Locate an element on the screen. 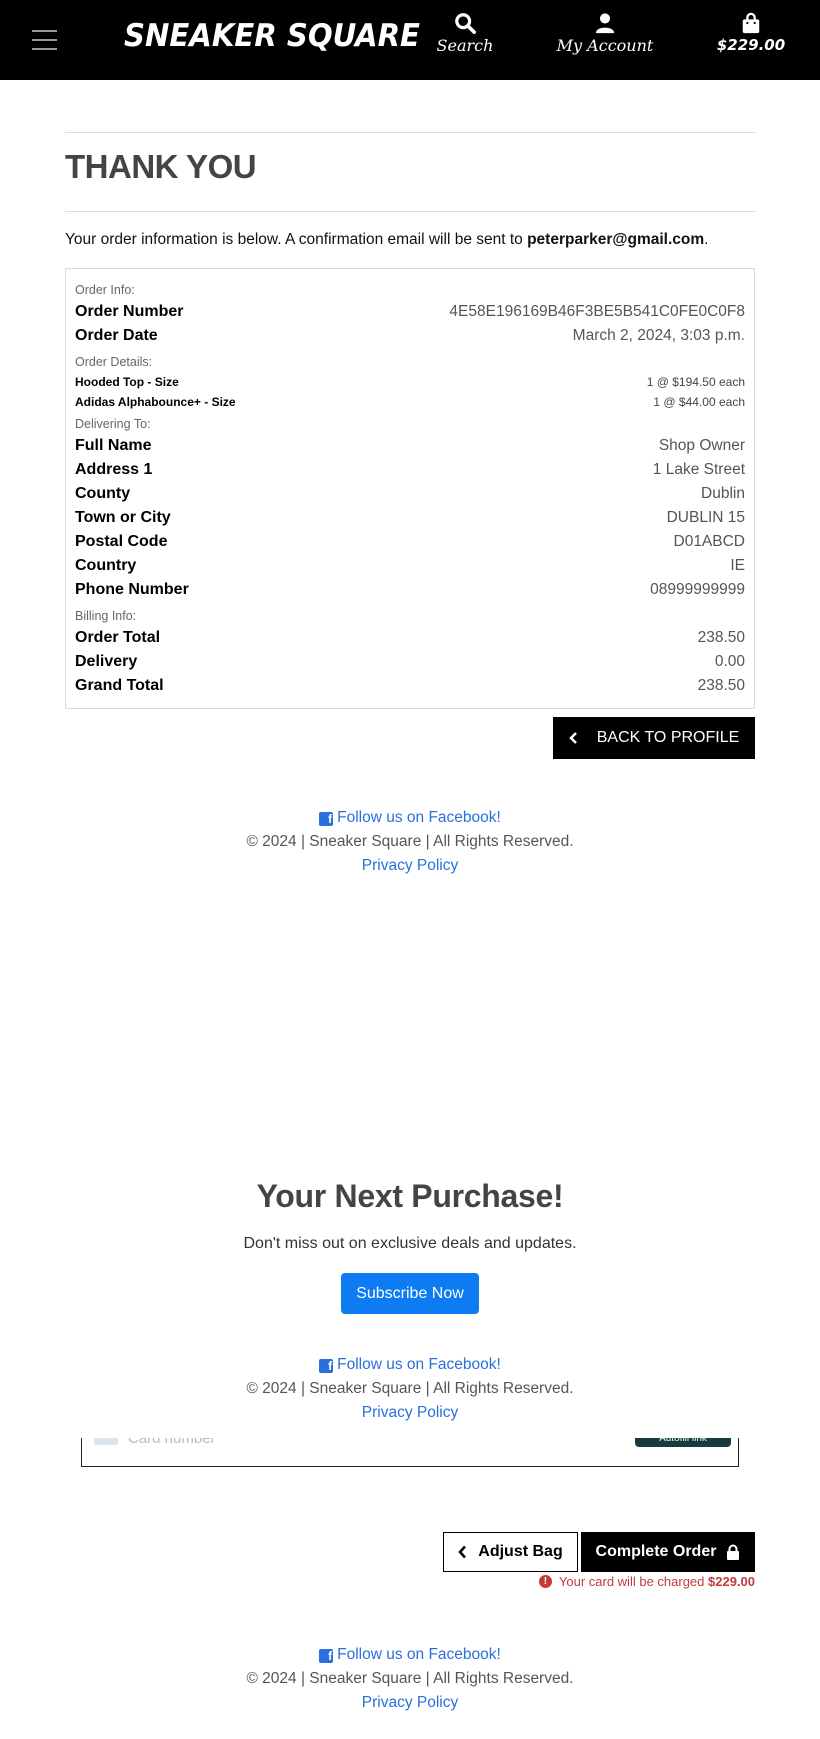 The width and height of the screenshot is (820, 1739). back-to-profile-button: BACK TO PROFILE is located at coordinates (654, 738).